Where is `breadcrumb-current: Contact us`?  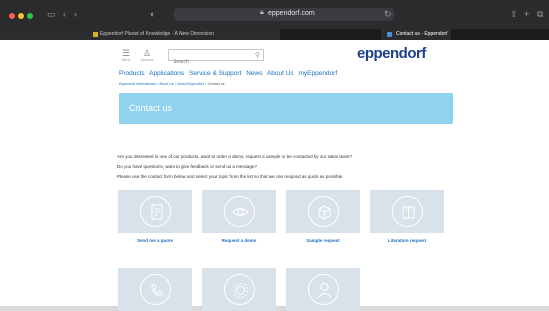
breadcrumb-current: Contact us is located at coordinates (216, 84).